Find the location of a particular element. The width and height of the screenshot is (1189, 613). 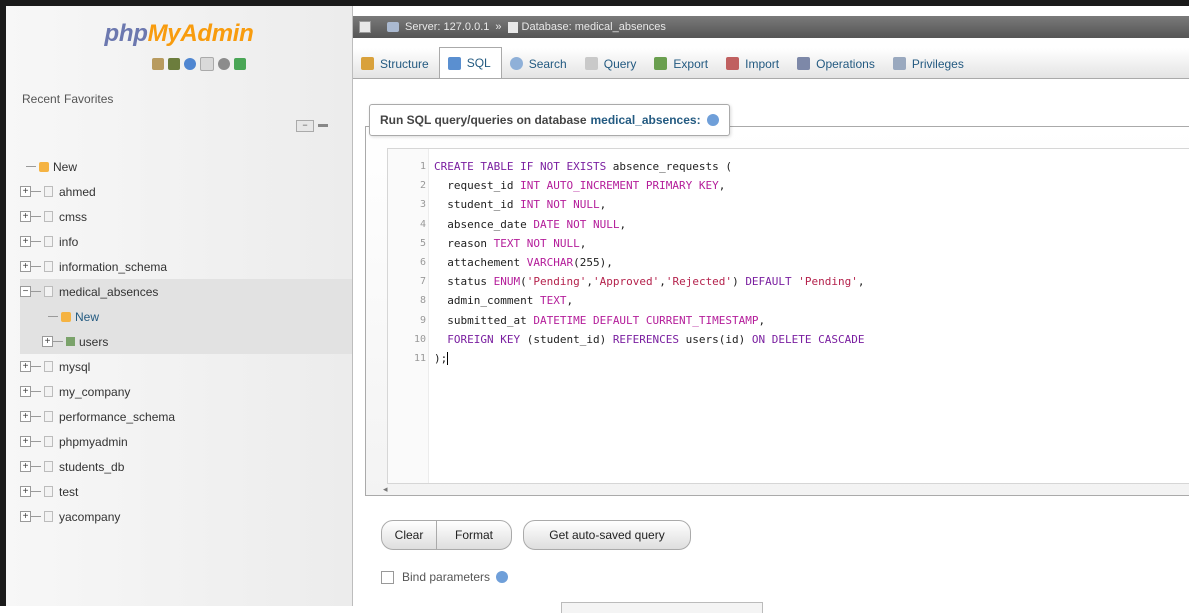

format-button: Format is located at coordinates (474, 535).